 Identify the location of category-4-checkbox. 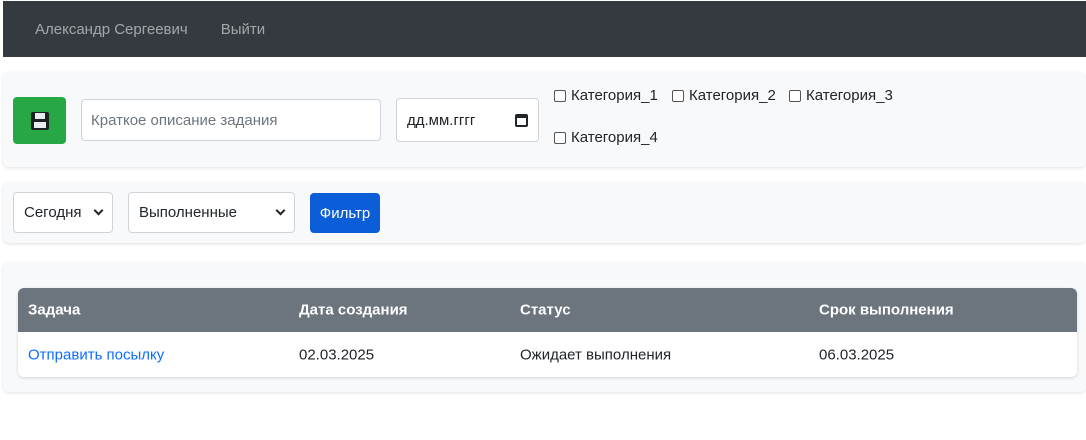
(560, 137).